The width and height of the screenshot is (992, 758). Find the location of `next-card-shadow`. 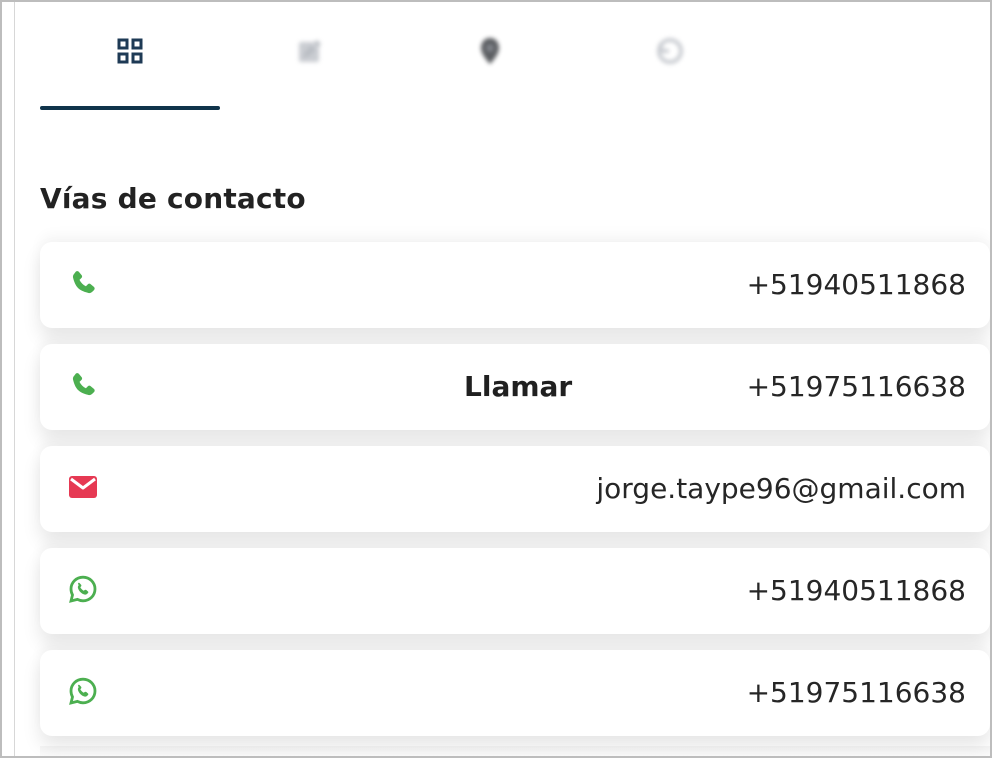

next-card-shadow is located at coordinates (515, 751).